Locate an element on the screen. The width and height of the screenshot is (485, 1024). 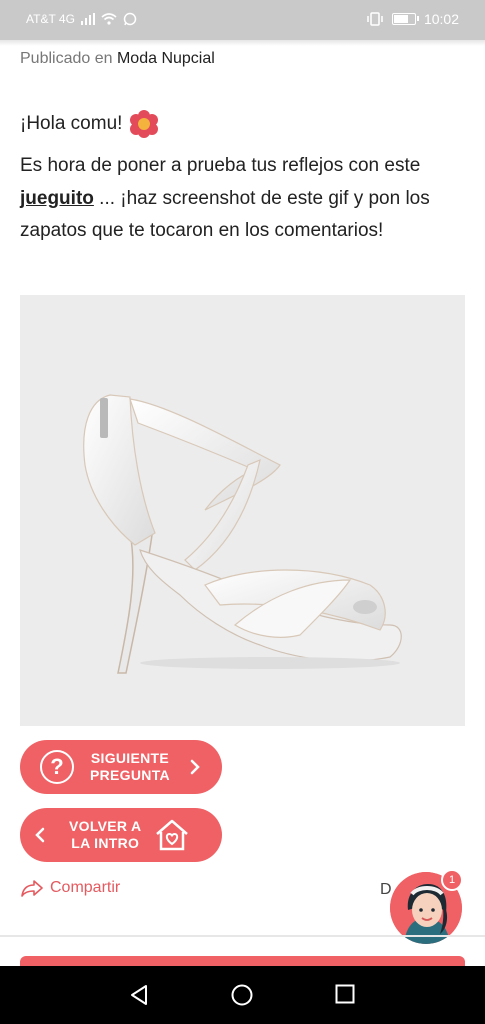
category-link: Moda Nupcial is located at coordinates (166, 58).